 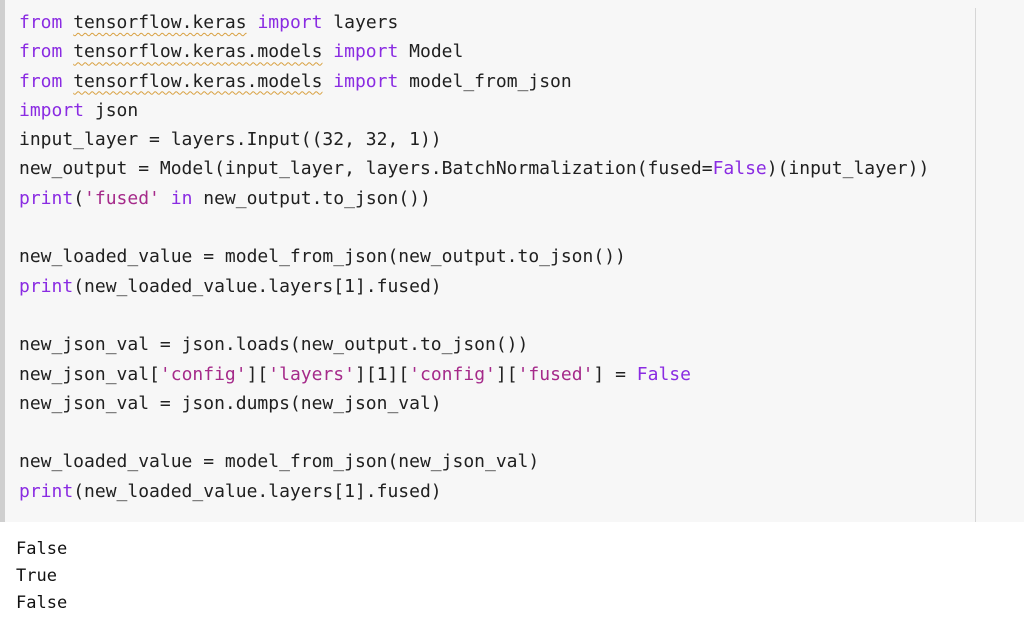 I want to click on code-token: model_from_json, so click(x=485, y=81).